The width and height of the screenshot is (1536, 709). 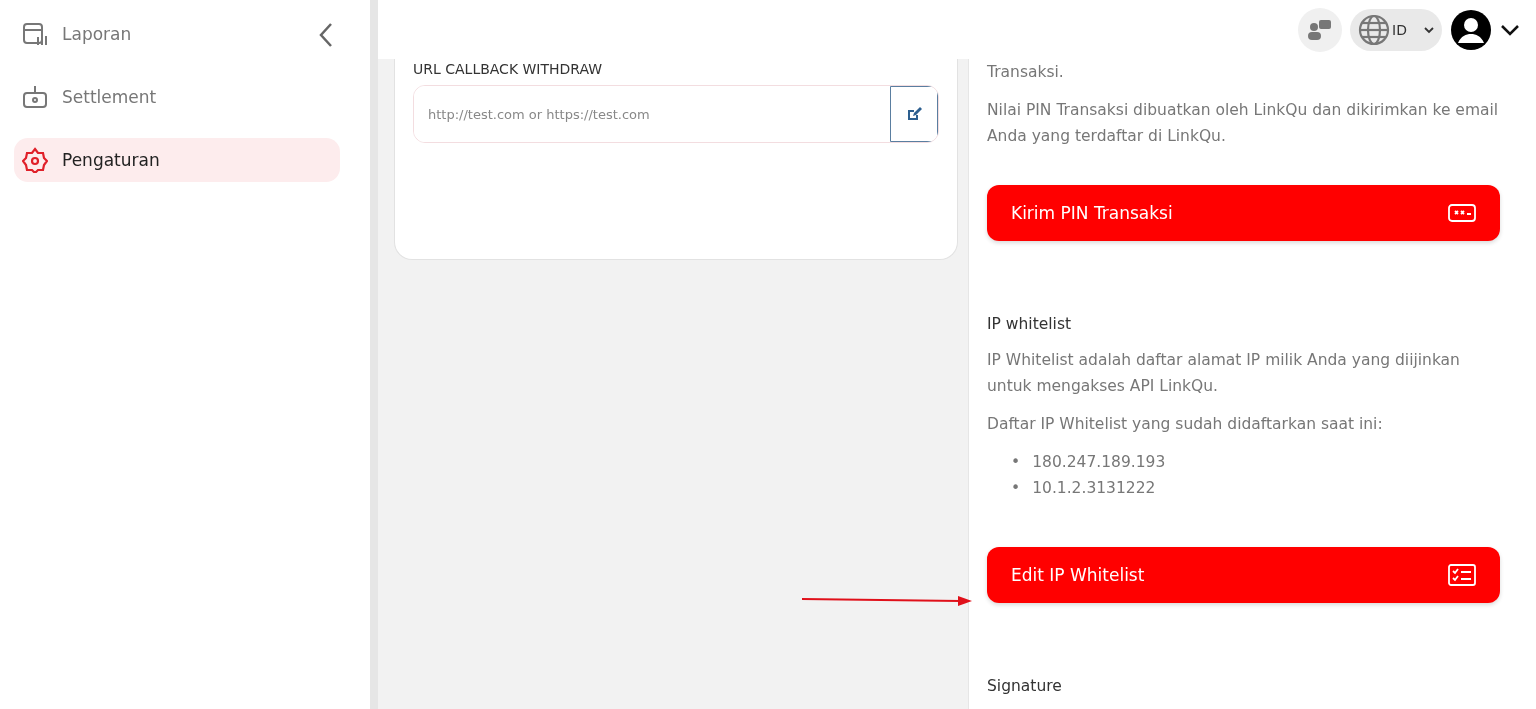 What do you see at coordinates (1224, 373) in the screenshot?
I see `paragraph: IP Whitelist adalah daftar alamat IP milik Anda yang diijinkan untuk mengakses API LinkQu.` at bounding box center [1224, 373].